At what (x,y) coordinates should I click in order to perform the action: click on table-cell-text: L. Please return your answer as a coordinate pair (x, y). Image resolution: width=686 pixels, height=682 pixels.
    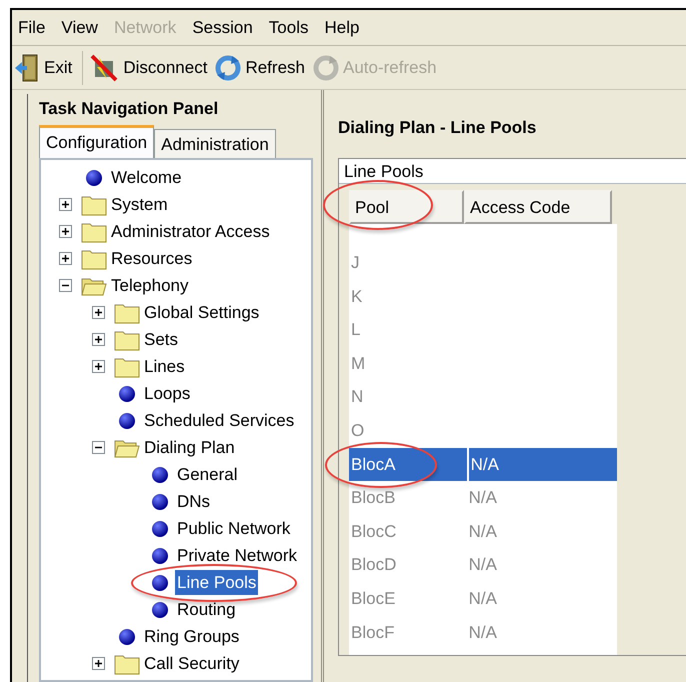
    Looking at the image, I should click on (356, 330).